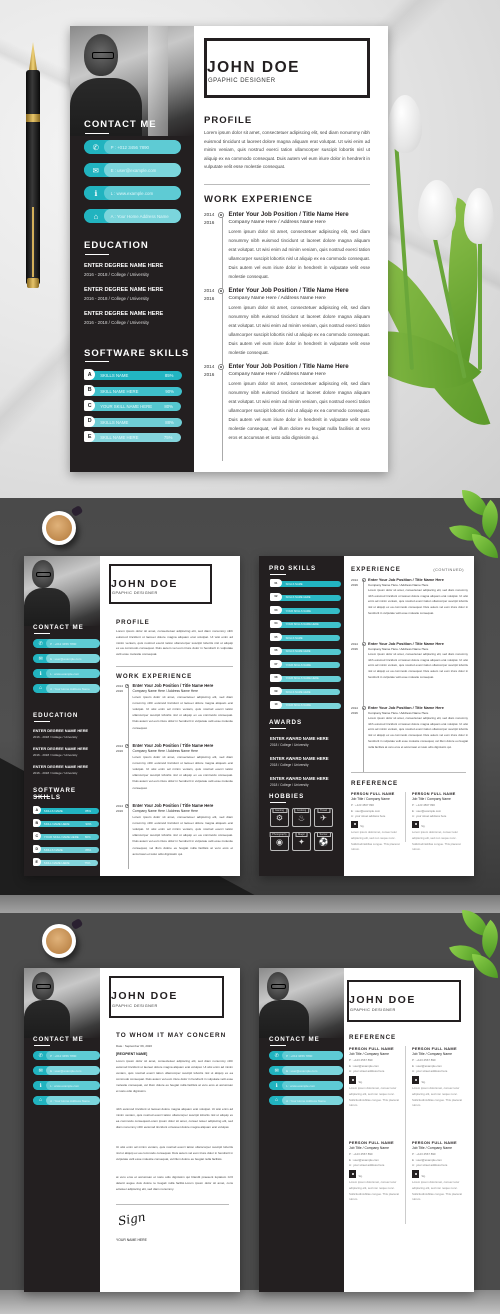  I want to click on hobbies-heading: HOBBIES, so click(287, 796).